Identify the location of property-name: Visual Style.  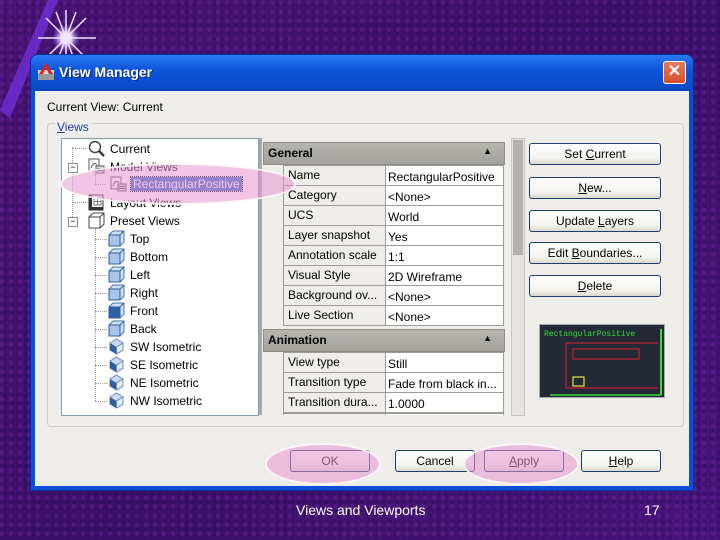
(334, 275).